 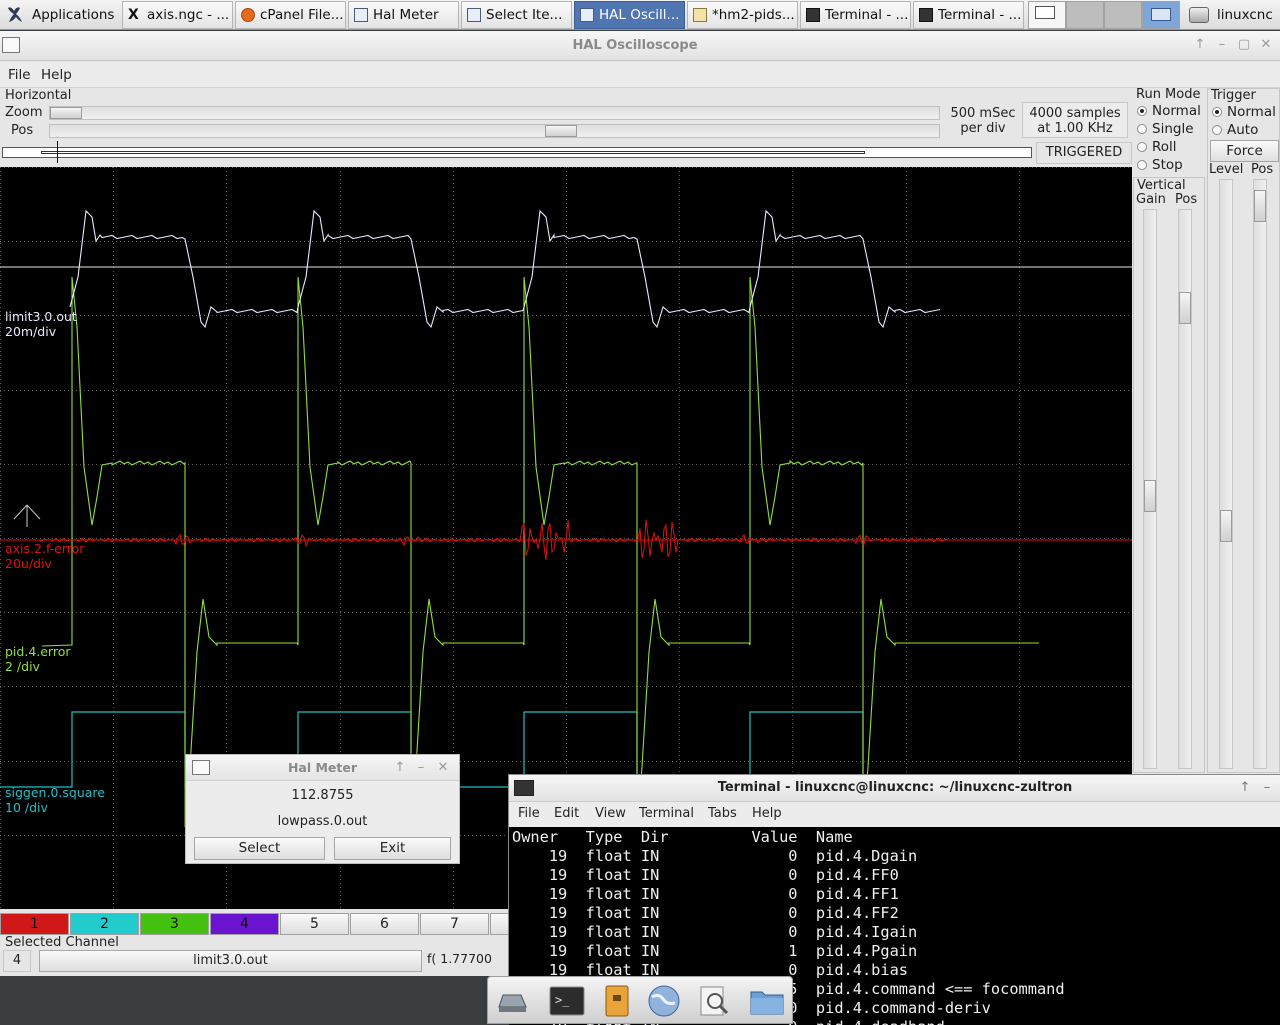 What do you see at coordinates (666, 813) in the screenshot?
I see `terminal-menu-terminal: Terminal` at bounding box center [666, 813].